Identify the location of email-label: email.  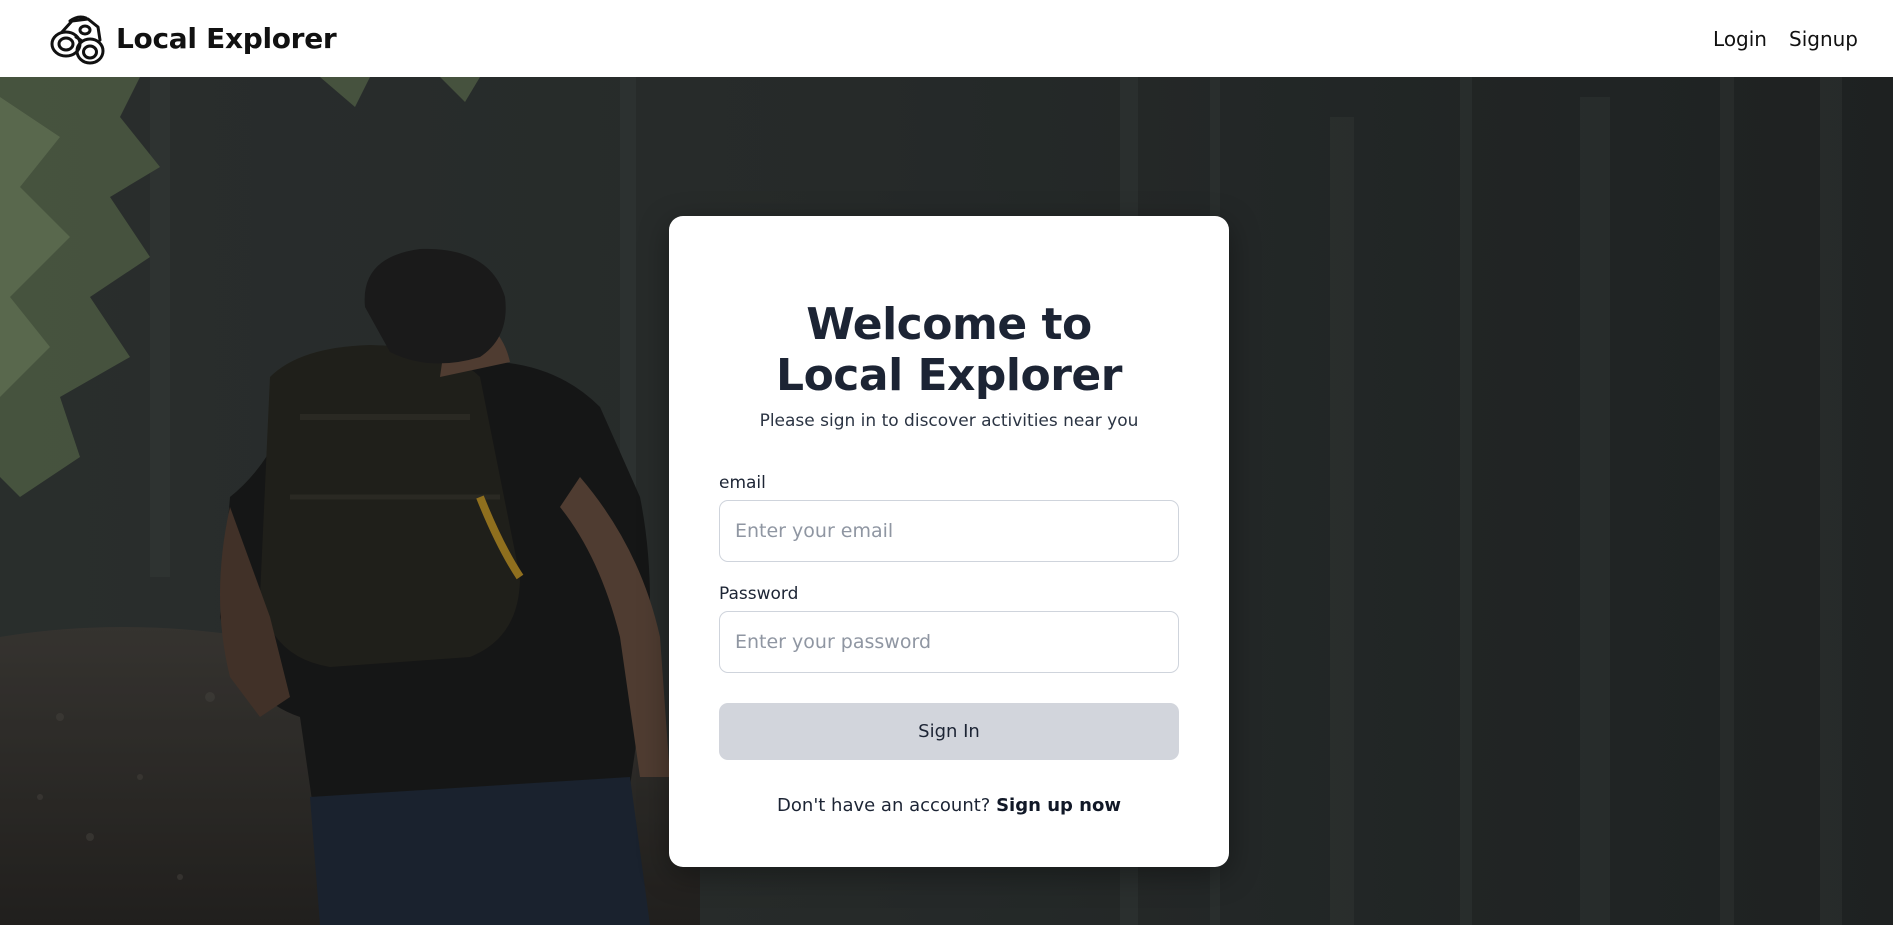
(742, 483).